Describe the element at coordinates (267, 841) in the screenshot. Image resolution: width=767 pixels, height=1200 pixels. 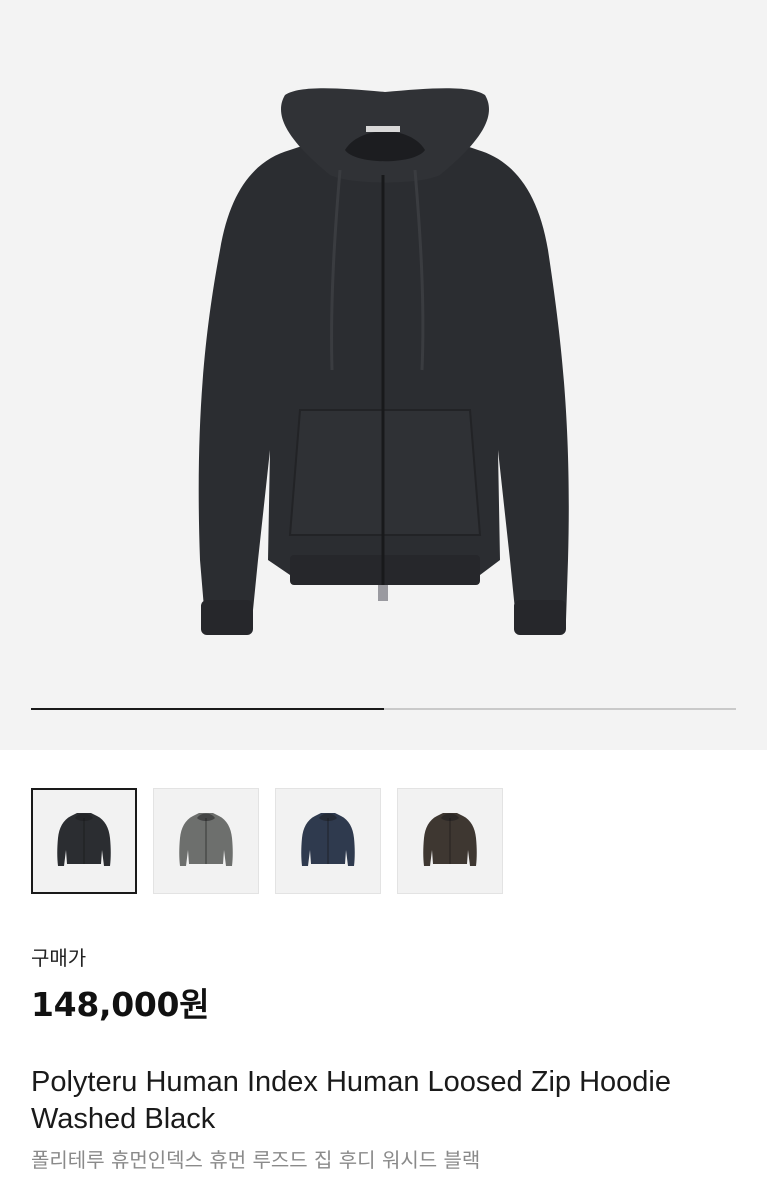
I see `color-thumbnail-list` at that location.